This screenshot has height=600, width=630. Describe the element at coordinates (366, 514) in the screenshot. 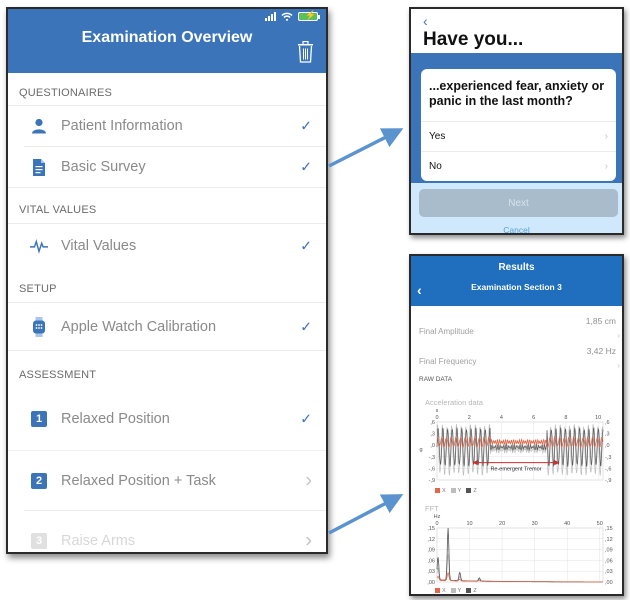

I see `arrow-to-results` at that location.